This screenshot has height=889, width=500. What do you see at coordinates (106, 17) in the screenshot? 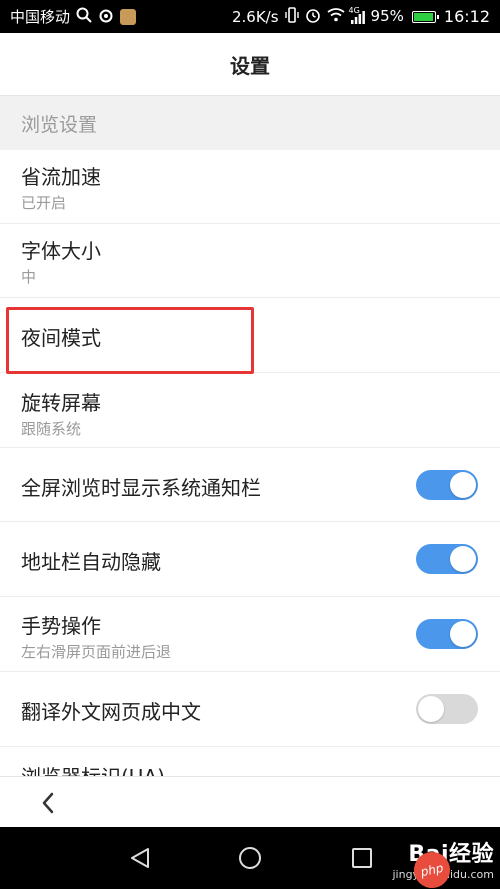
I see `weibo-icon` at bounding box center [106, 17].